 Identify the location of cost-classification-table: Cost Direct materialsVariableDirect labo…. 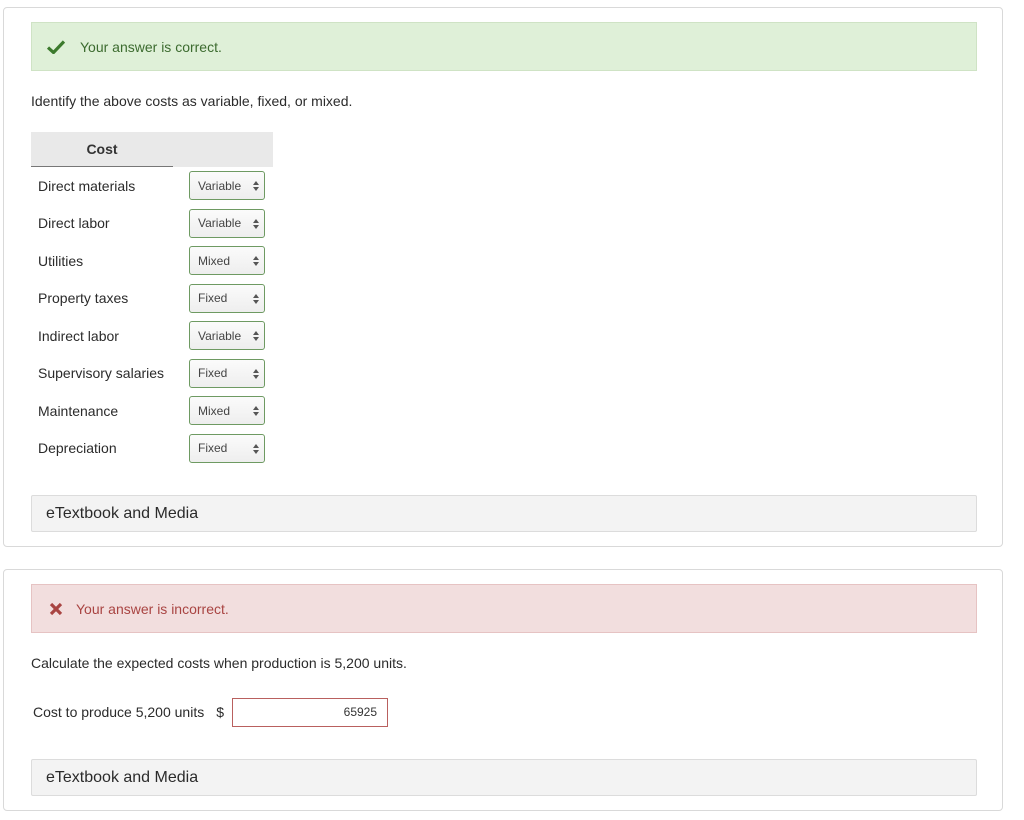
(152, 299).